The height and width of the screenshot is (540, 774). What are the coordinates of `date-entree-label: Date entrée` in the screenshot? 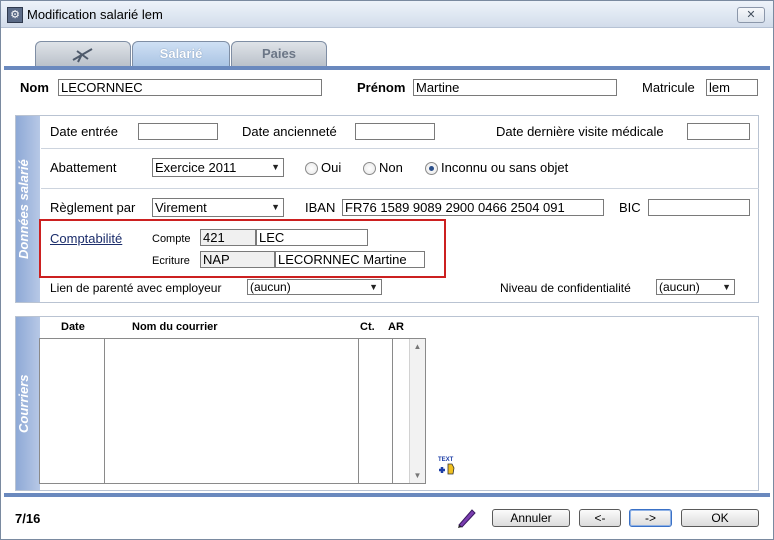 It's located at (84, 131).